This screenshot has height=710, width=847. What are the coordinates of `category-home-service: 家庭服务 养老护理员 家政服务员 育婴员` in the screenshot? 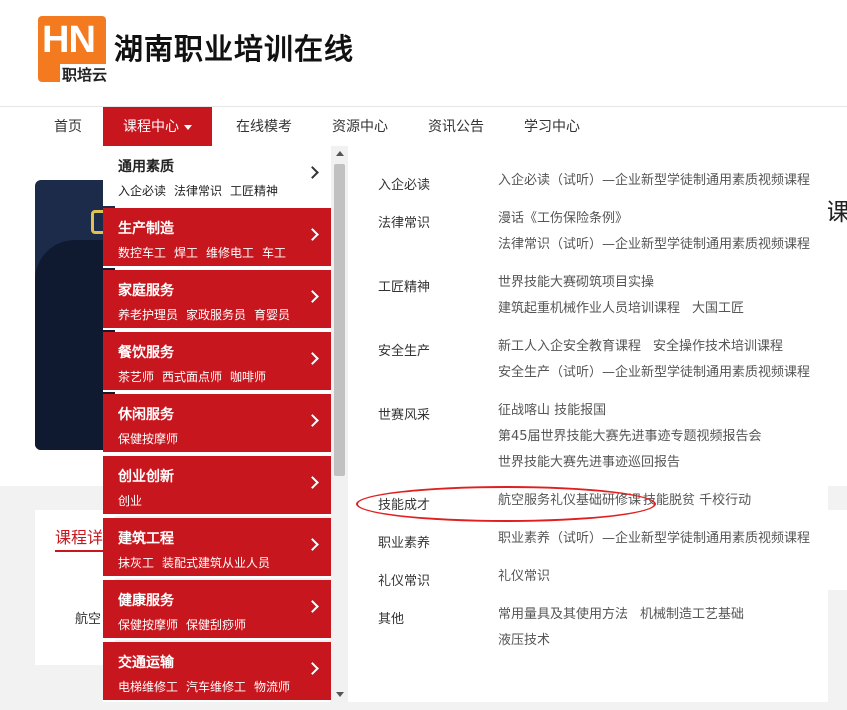 It's located at (217, 300).